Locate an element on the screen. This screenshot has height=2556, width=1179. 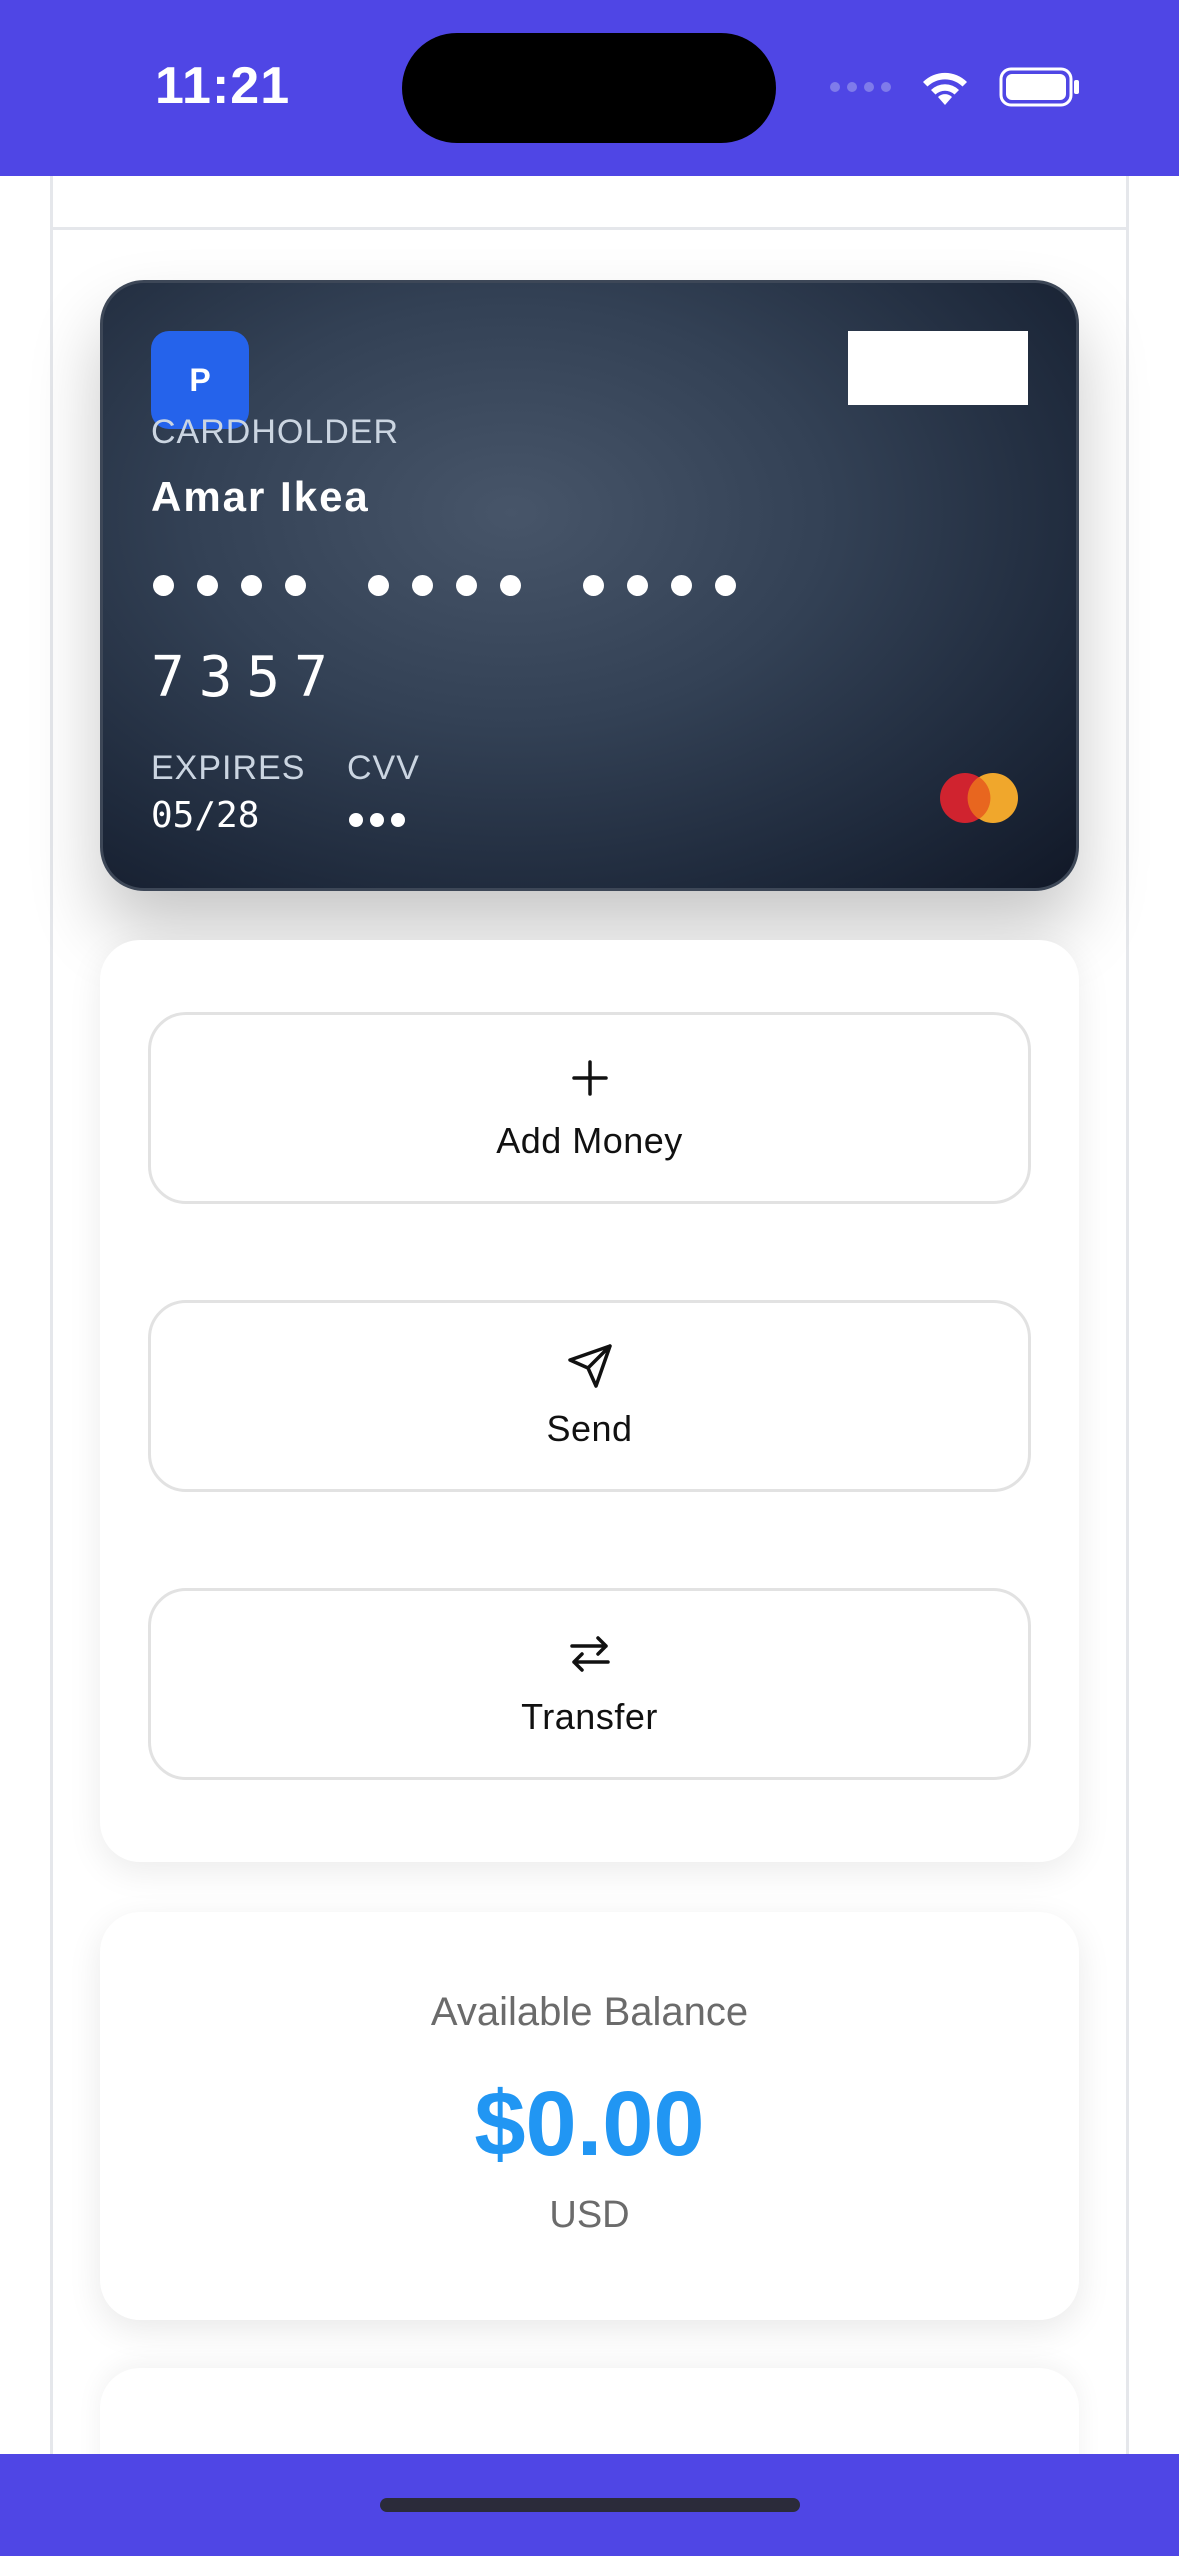
cvv-masked is located at coordinates (377, 820).